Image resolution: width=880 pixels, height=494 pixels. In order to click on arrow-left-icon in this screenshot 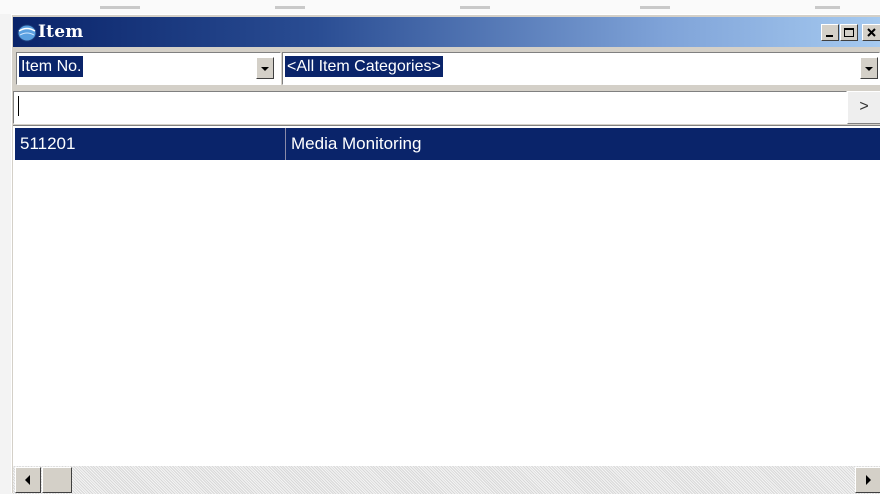, I will do `click(27, 480)`.